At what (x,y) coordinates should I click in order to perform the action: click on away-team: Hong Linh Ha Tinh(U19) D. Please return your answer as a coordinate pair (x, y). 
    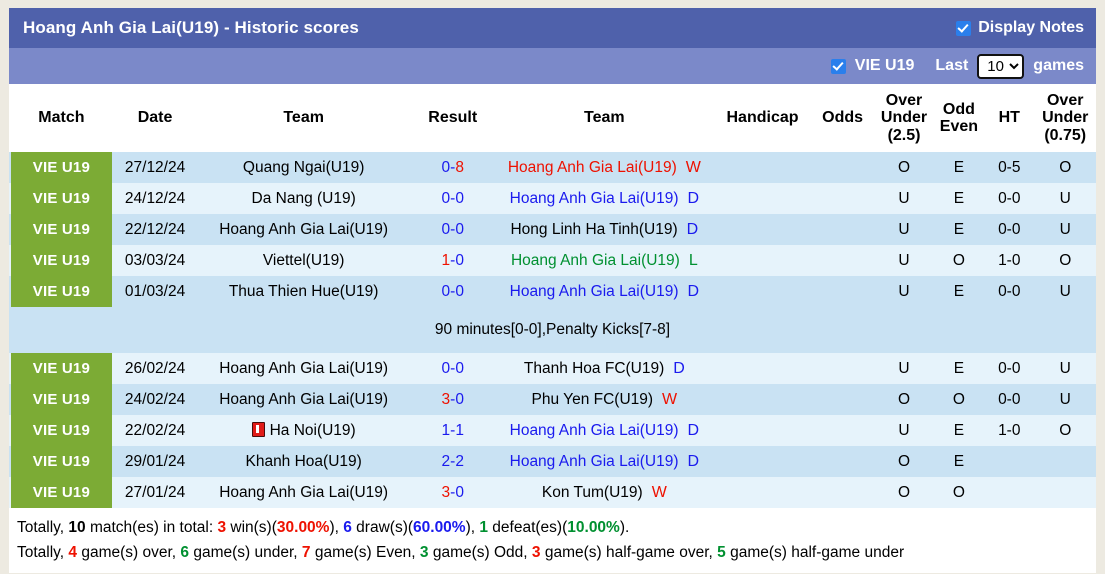
    Looking at the image, I should click on (604, 229).